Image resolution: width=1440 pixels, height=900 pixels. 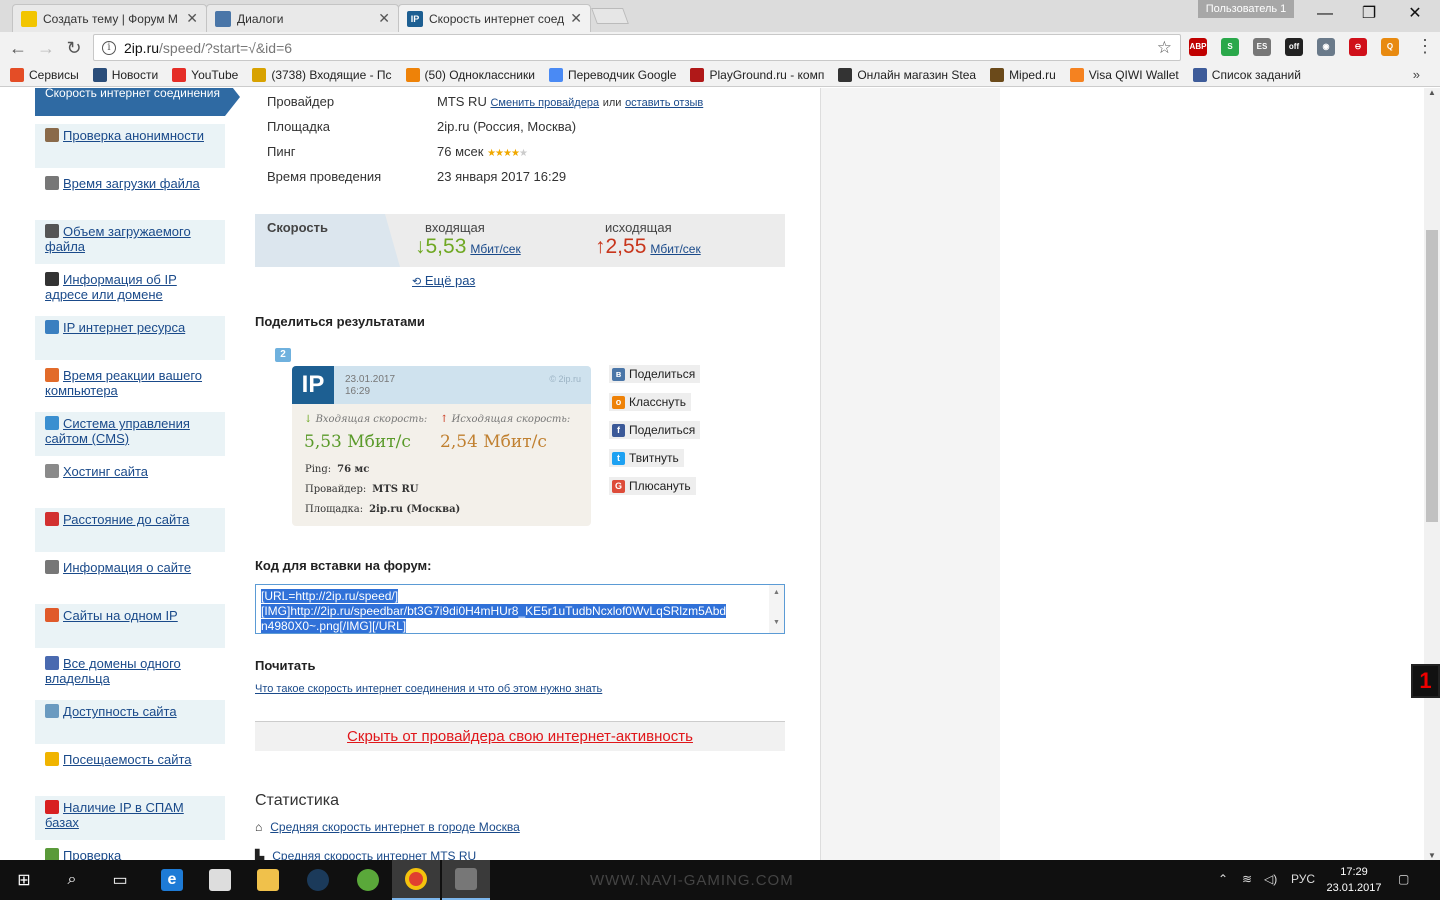 What do you see at coordinates (120, 880) in the screenshot?
I see `task-view-icon: ▭` at bounding box center [120, 880].